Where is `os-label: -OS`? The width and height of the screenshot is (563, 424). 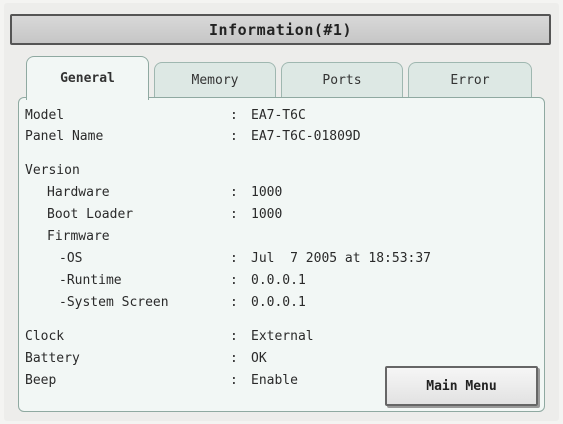
os-label: -OS is located at coordinates (71, 258).